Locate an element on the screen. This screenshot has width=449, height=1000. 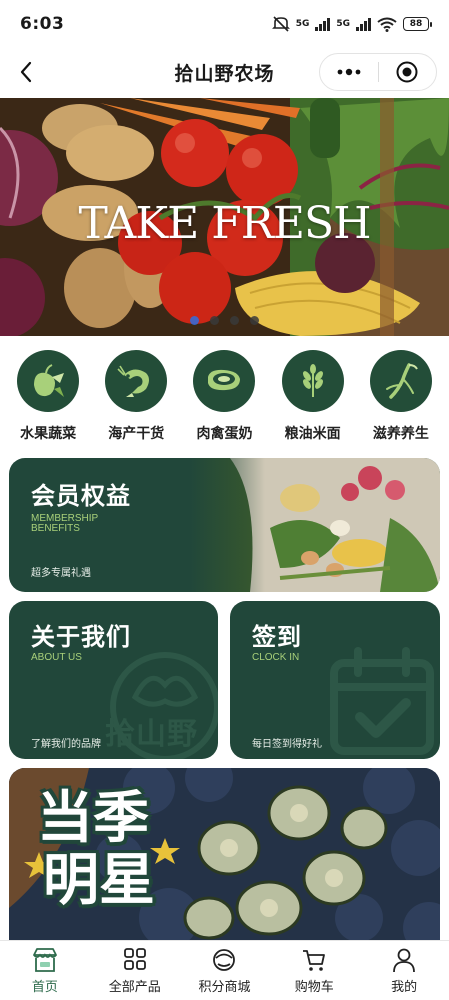
tab-label: 全部产品 is located at coordinates (134, 987).